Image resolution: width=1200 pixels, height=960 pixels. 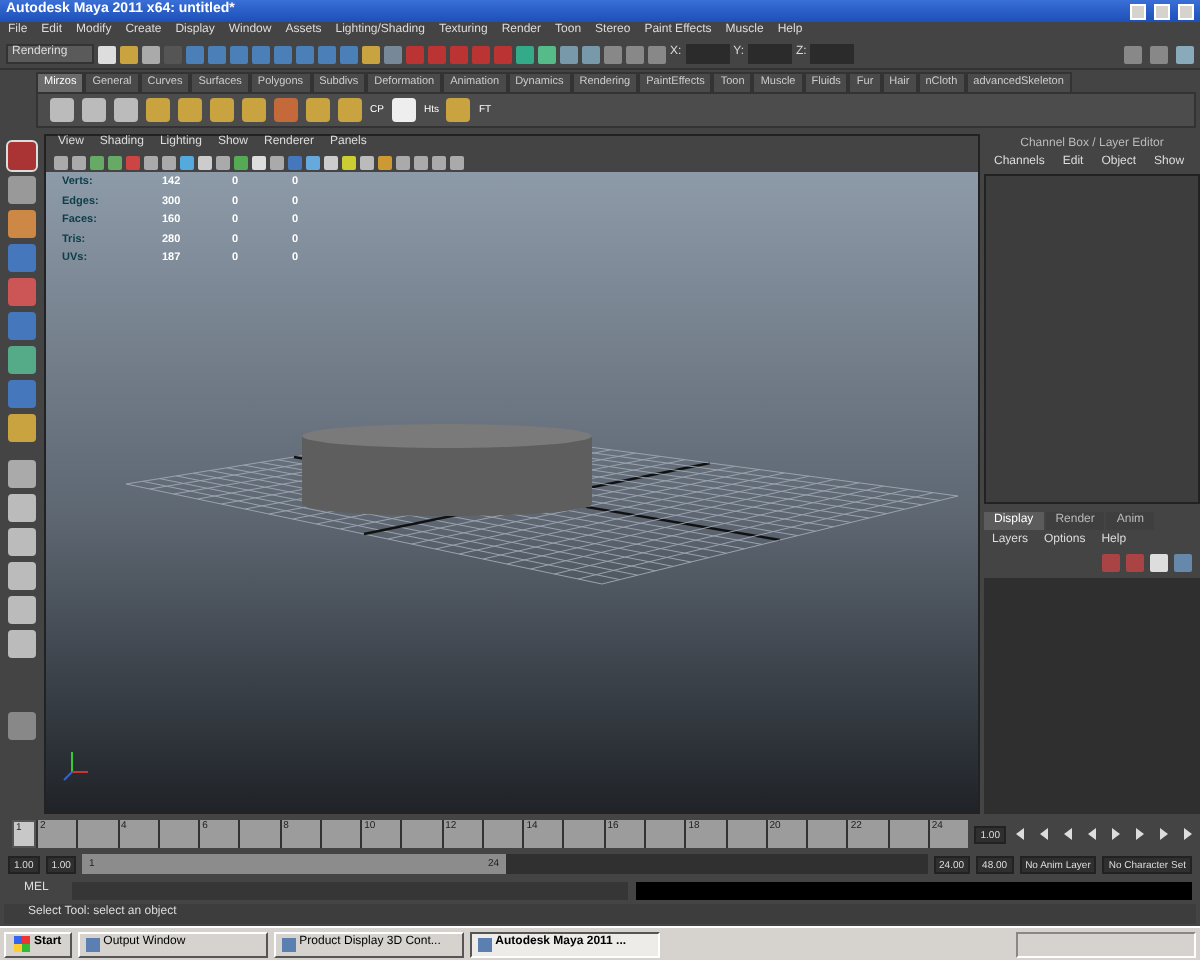 I want to click on windows-flag-icon, so click(x=22, y=944).